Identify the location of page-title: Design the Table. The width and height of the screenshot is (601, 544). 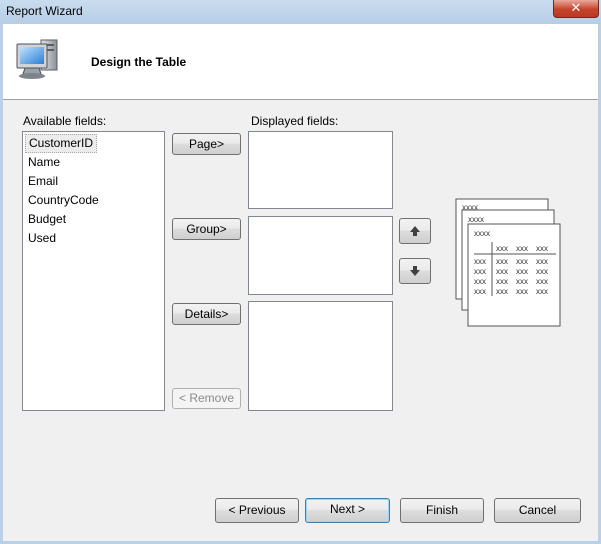
(139, 62).